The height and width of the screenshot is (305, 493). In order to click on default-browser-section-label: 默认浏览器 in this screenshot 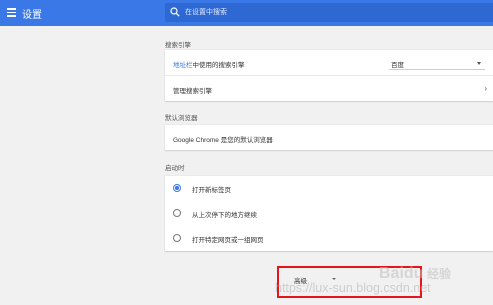, I will do `click(181, 118)`.